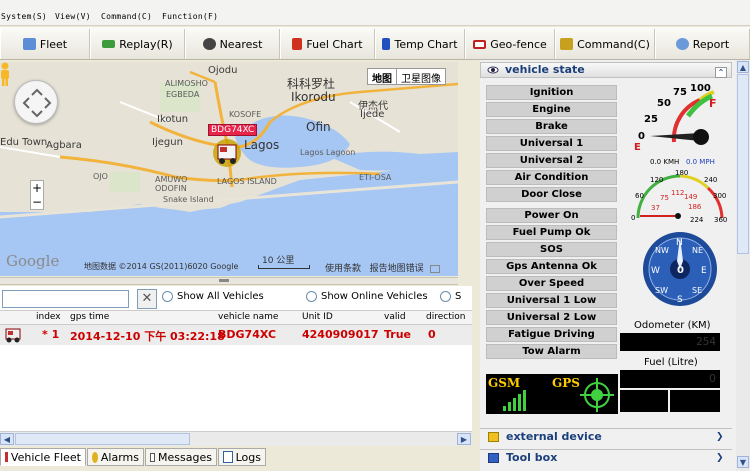 The width and height of the screenshot is (750, 471). What do you see at coordinates (551, 109) in the screenshot?
I see `status-engine: Engine` at bounding box center [551, 109].